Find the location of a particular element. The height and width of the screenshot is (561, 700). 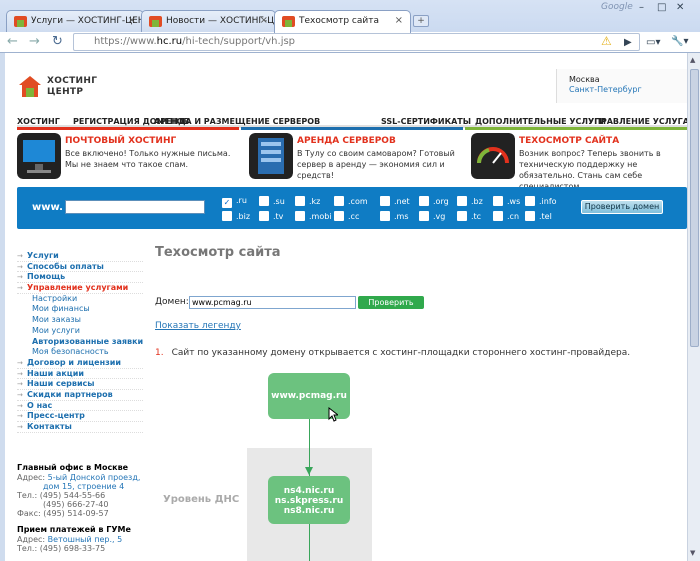

new-tab-button: + is located at coordinates (421, 21).